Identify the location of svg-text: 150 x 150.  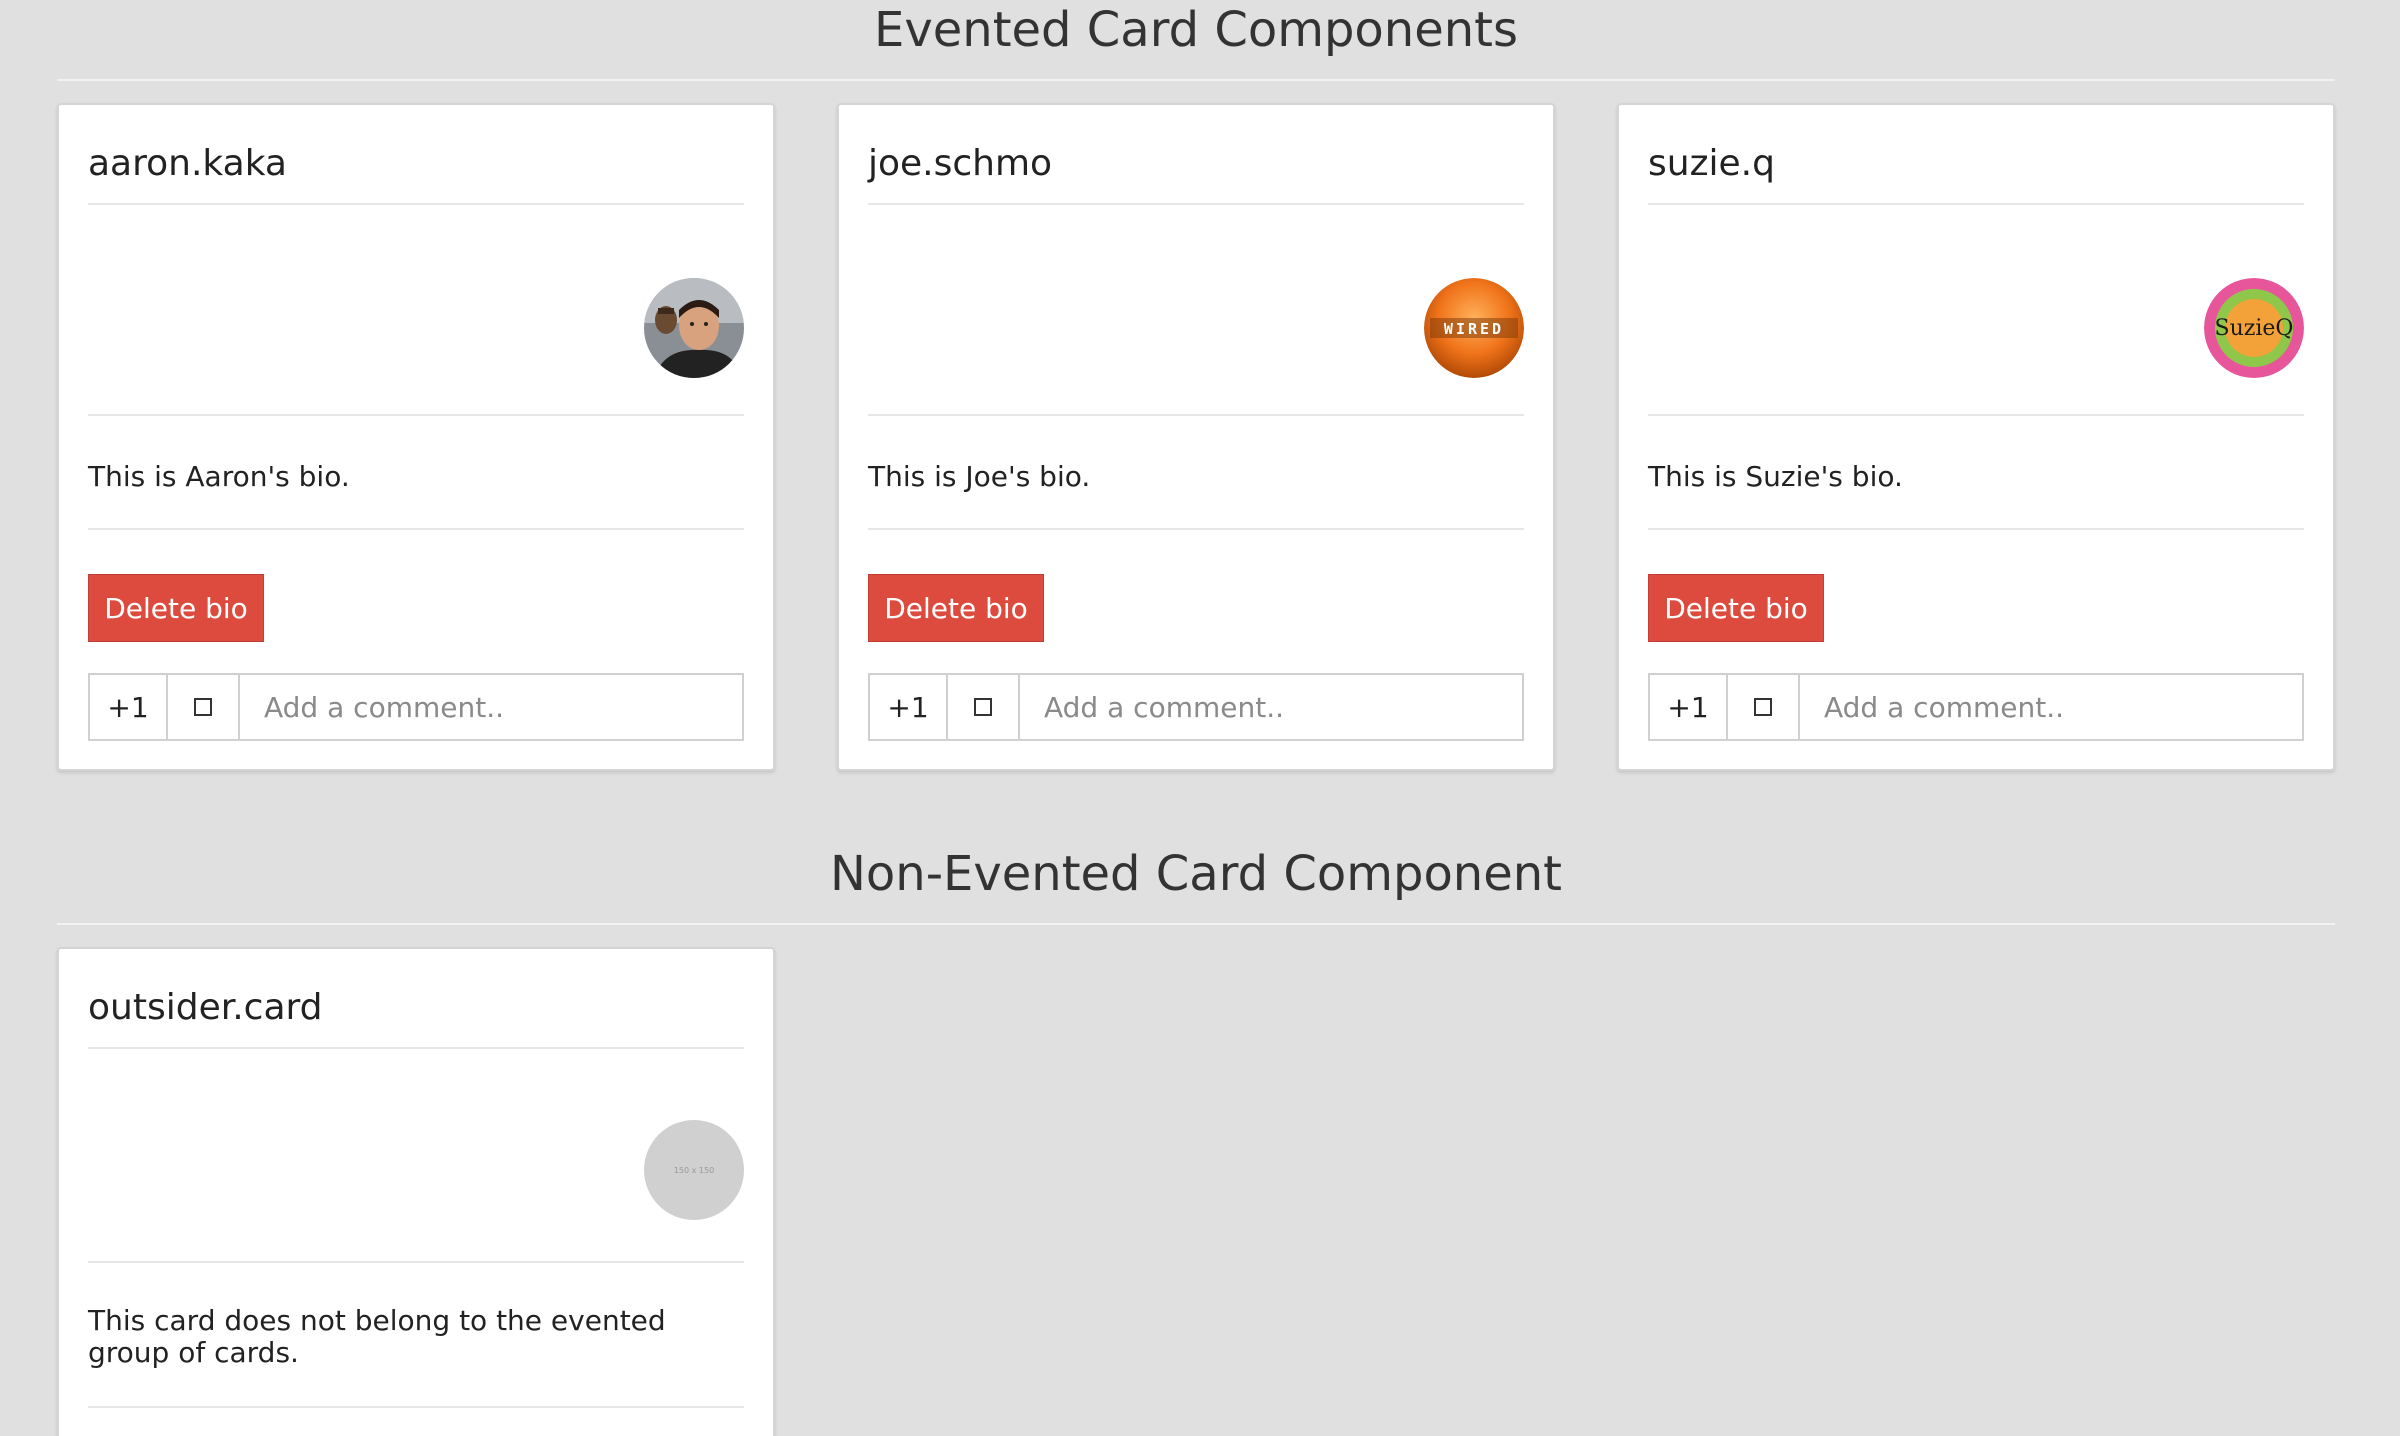
(694, 1170).